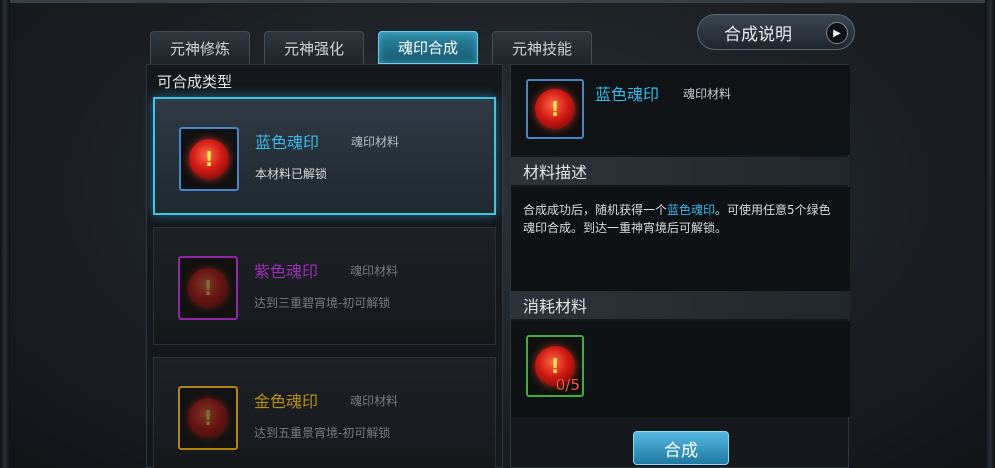 The image size is (995, 468). What do you see at coordinates (286, 401) in the screenshot?
I see `seal-name: 金色魂印` at bounding box center [286, 401].